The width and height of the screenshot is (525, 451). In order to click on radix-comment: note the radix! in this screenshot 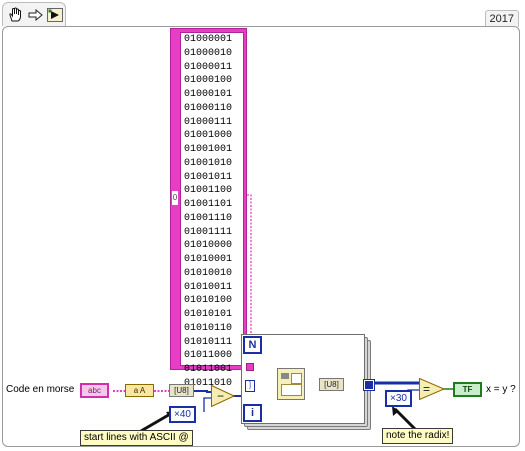, I will do `click(418, 436)`.